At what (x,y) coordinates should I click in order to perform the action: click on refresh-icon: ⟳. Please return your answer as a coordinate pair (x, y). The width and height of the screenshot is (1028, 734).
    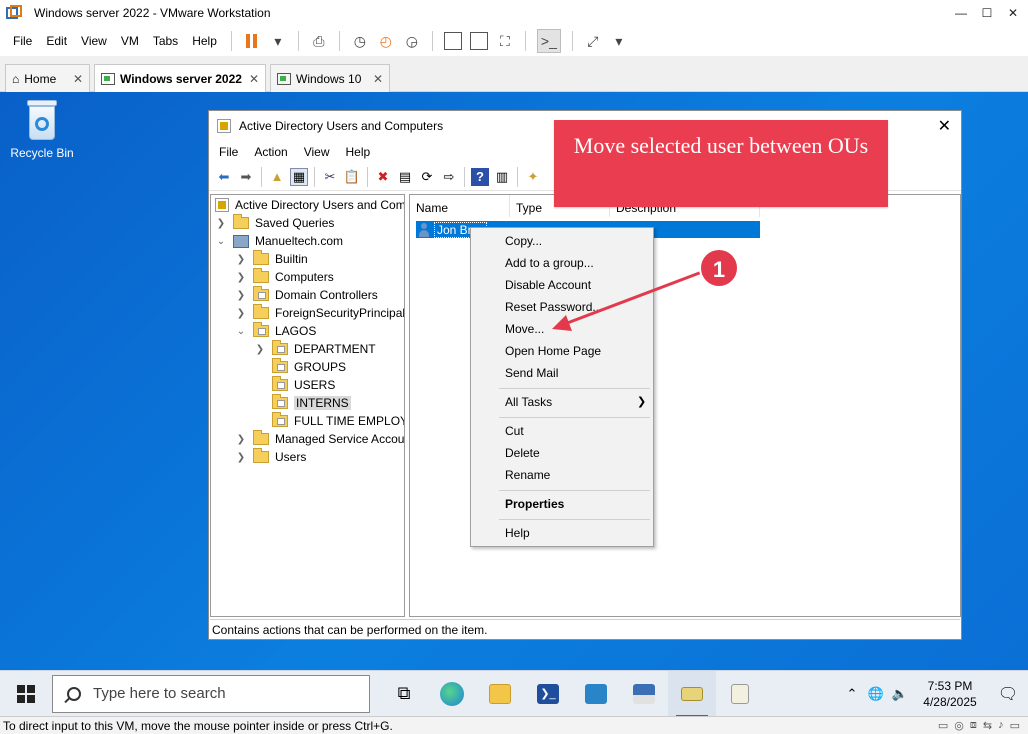
    Looking at the image, I should click on (427, 177).